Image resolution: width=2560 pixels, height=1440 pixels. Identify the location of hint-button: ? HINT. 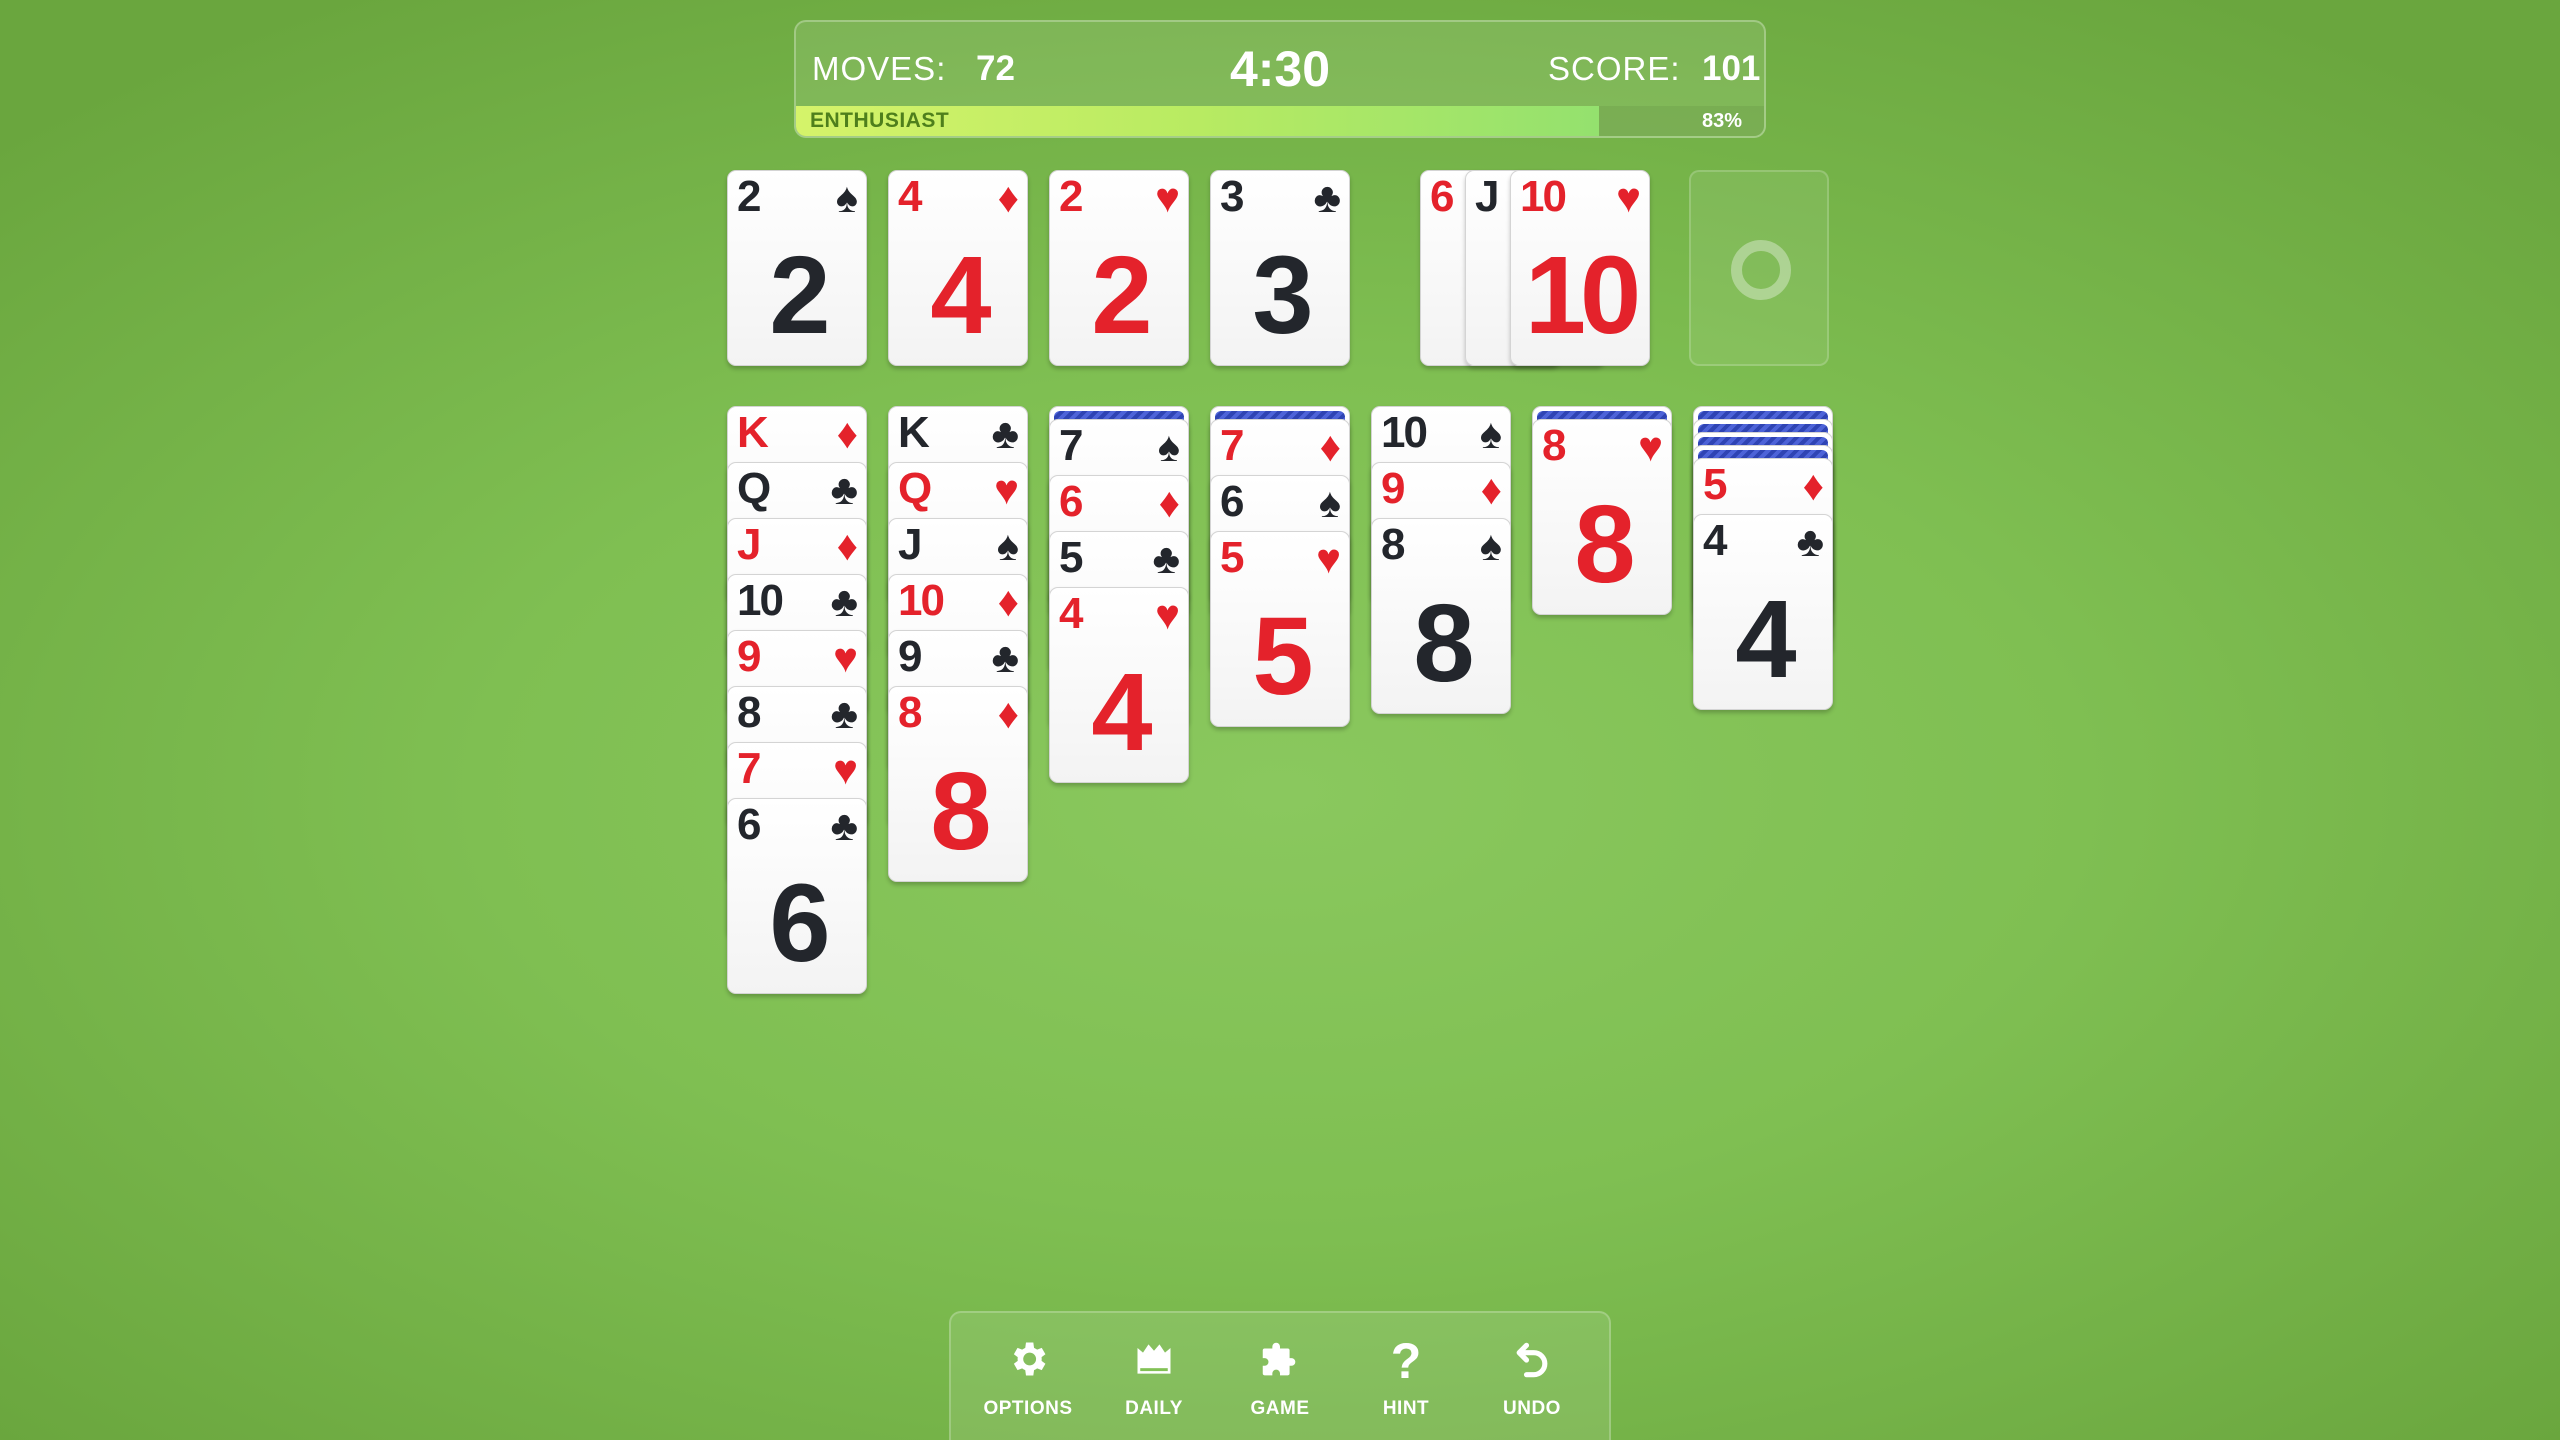
(1406, 1376).